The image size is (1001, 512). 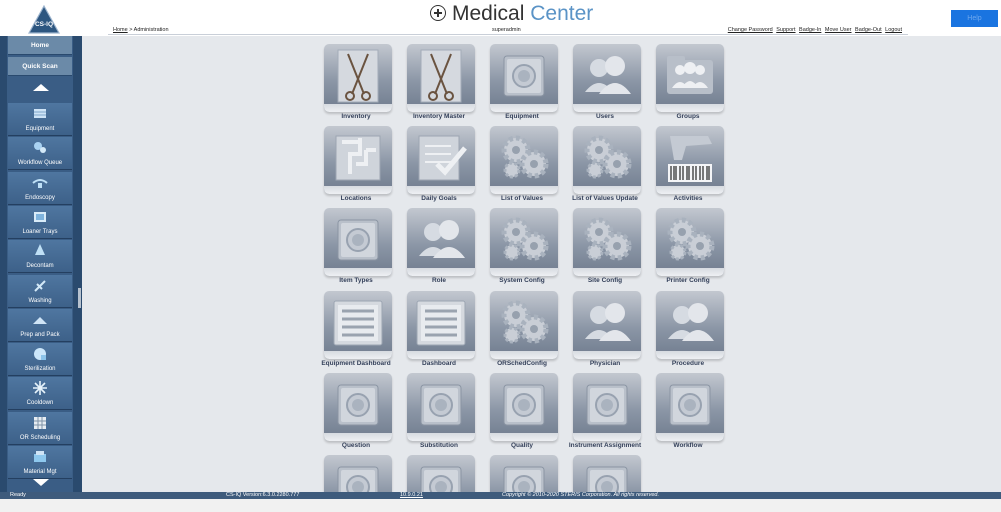 What do you see at coordinates (40, 291) in the screenshot?
I see `sidebar-item-washing: Washing` at bounding box center [40, 291].